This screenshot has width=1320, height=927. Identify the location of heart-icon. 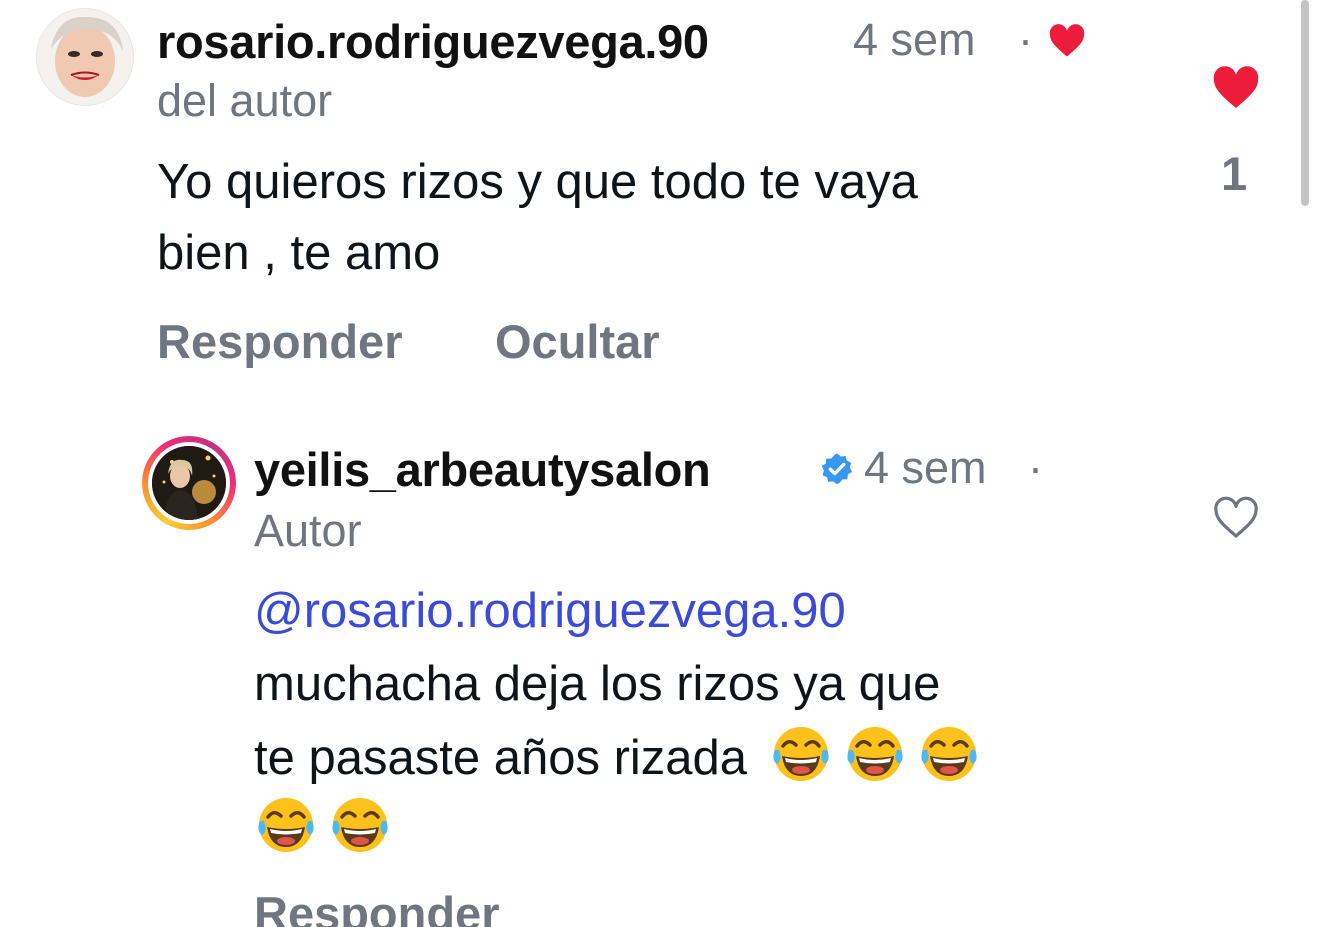
(1067, 40).